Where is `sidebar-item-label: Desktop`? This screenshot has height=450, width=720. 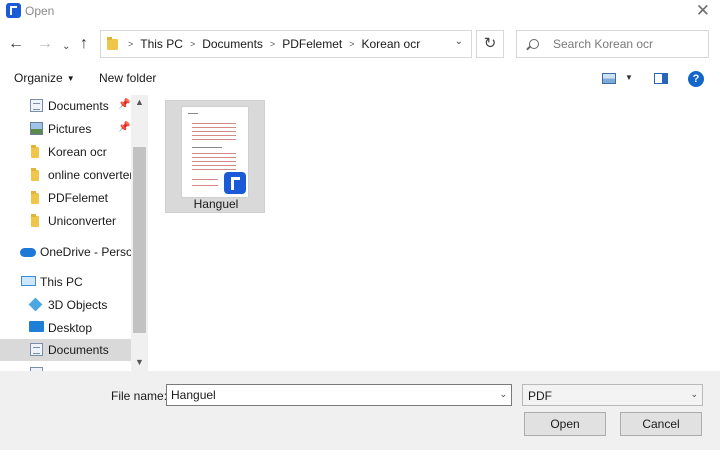
sidebar-item-label: Desktop is located at coordinates (70, 328).